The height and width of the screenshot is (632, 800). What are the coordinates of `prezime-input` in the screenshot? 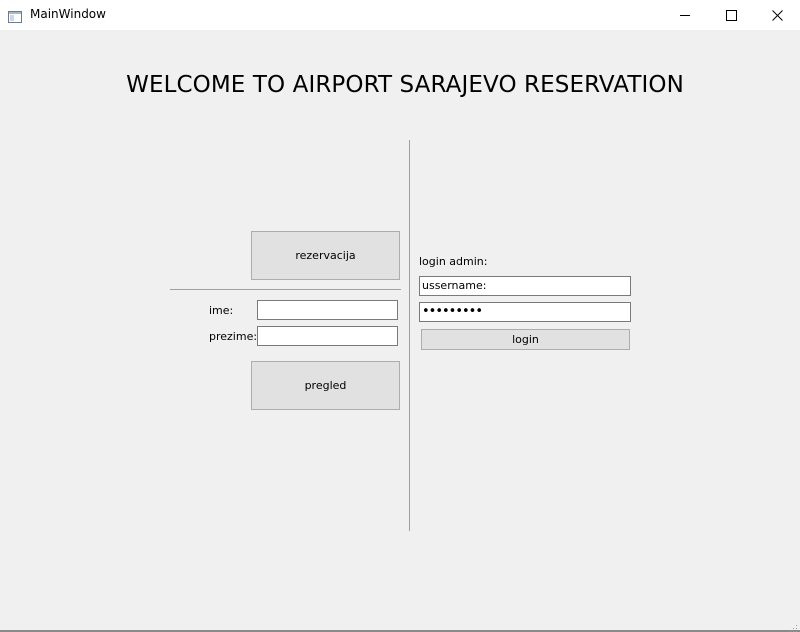 It's located at (327, 336).